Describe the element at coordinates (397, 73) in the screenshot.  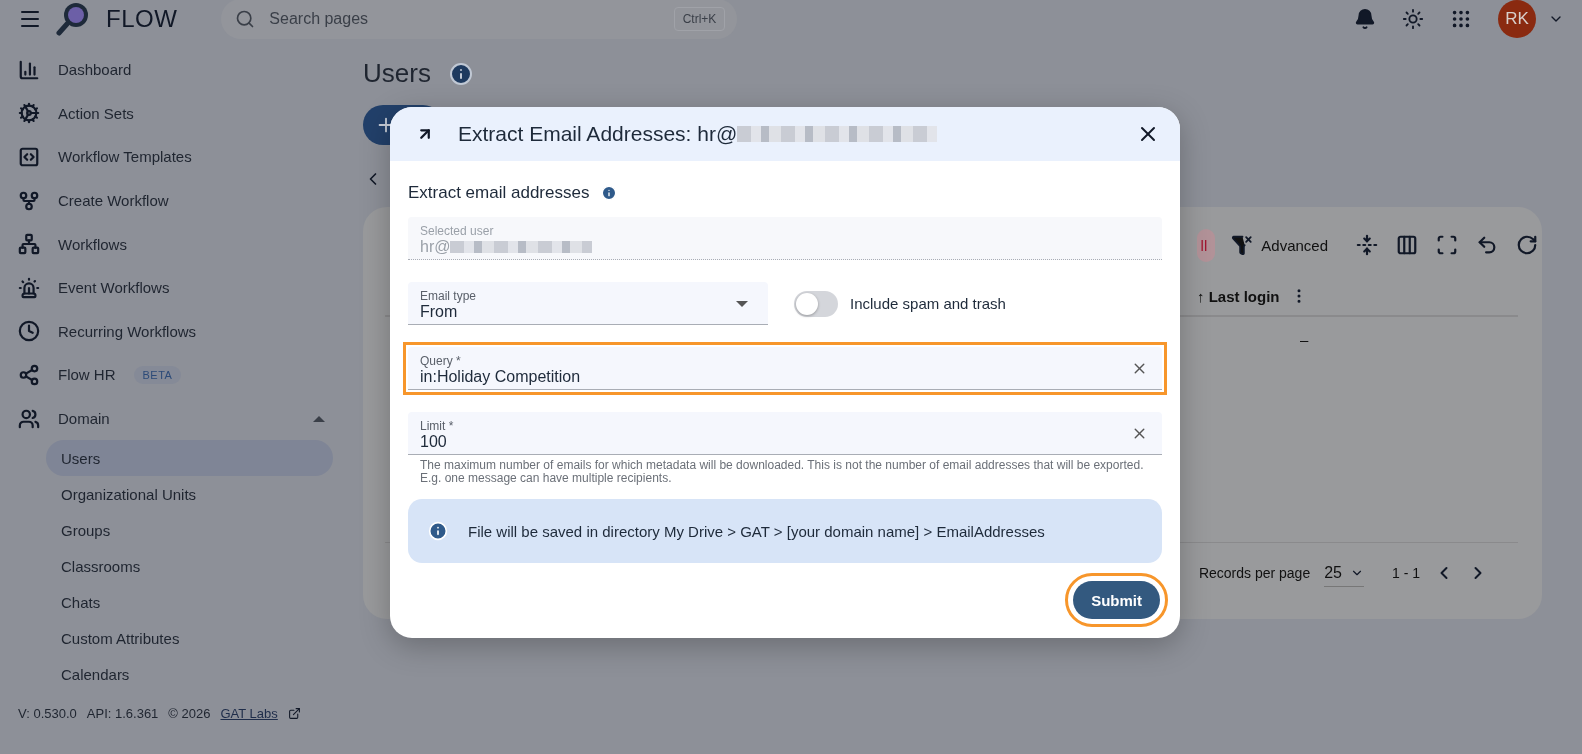
I see `page-title: Users` at that location.